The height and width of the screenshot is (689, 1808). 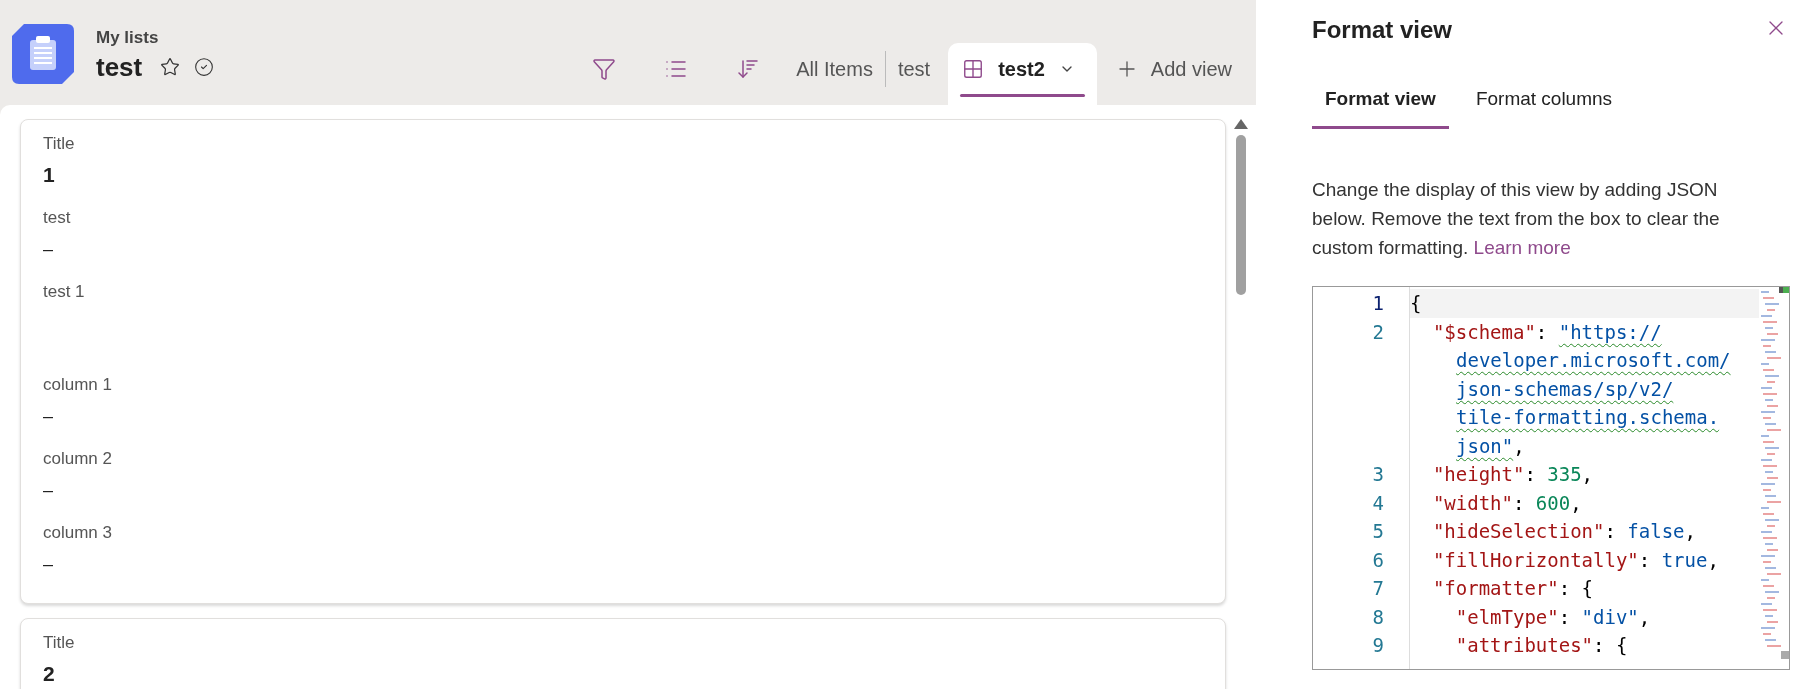 I want to click on line-number: 2, so click(x=1378, y=332).